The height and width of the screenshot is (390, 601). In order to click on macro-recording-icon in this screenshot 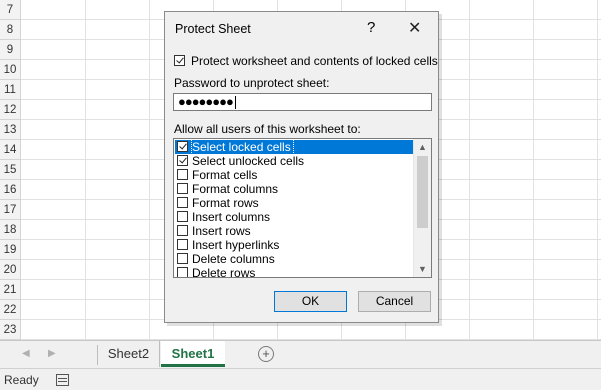, I will do `click(62, 380)`.